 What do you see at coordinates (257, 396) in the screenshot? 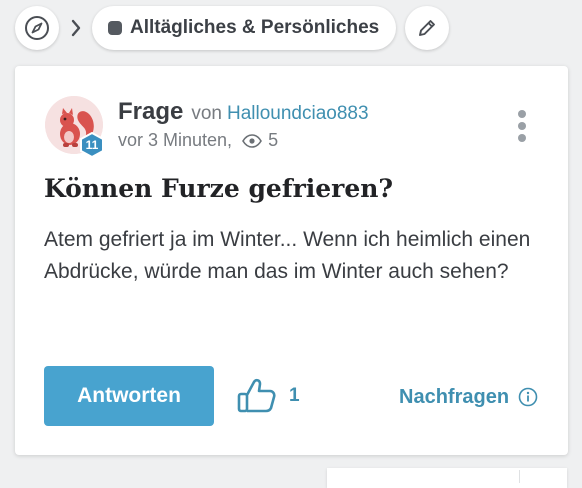
I see `thumbs-up-icon` at bounding box center [257, 396].